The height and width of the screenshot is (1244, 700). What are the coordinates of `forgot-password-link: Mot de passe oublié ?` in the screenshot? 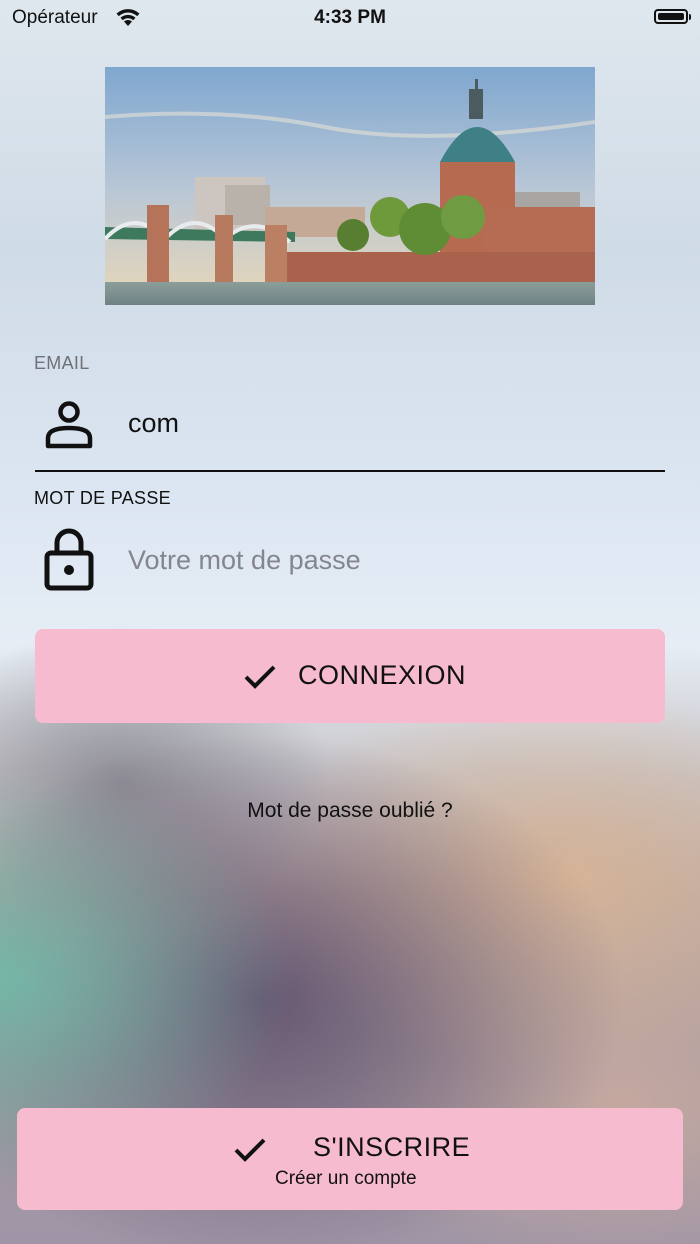 It's located at (350, 811).